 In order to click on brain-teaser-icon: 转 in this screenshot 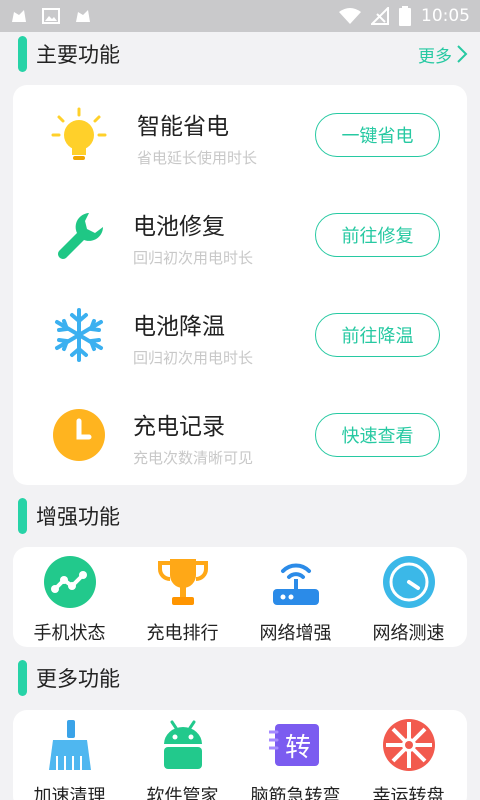, I will do `click(293, 745)`.